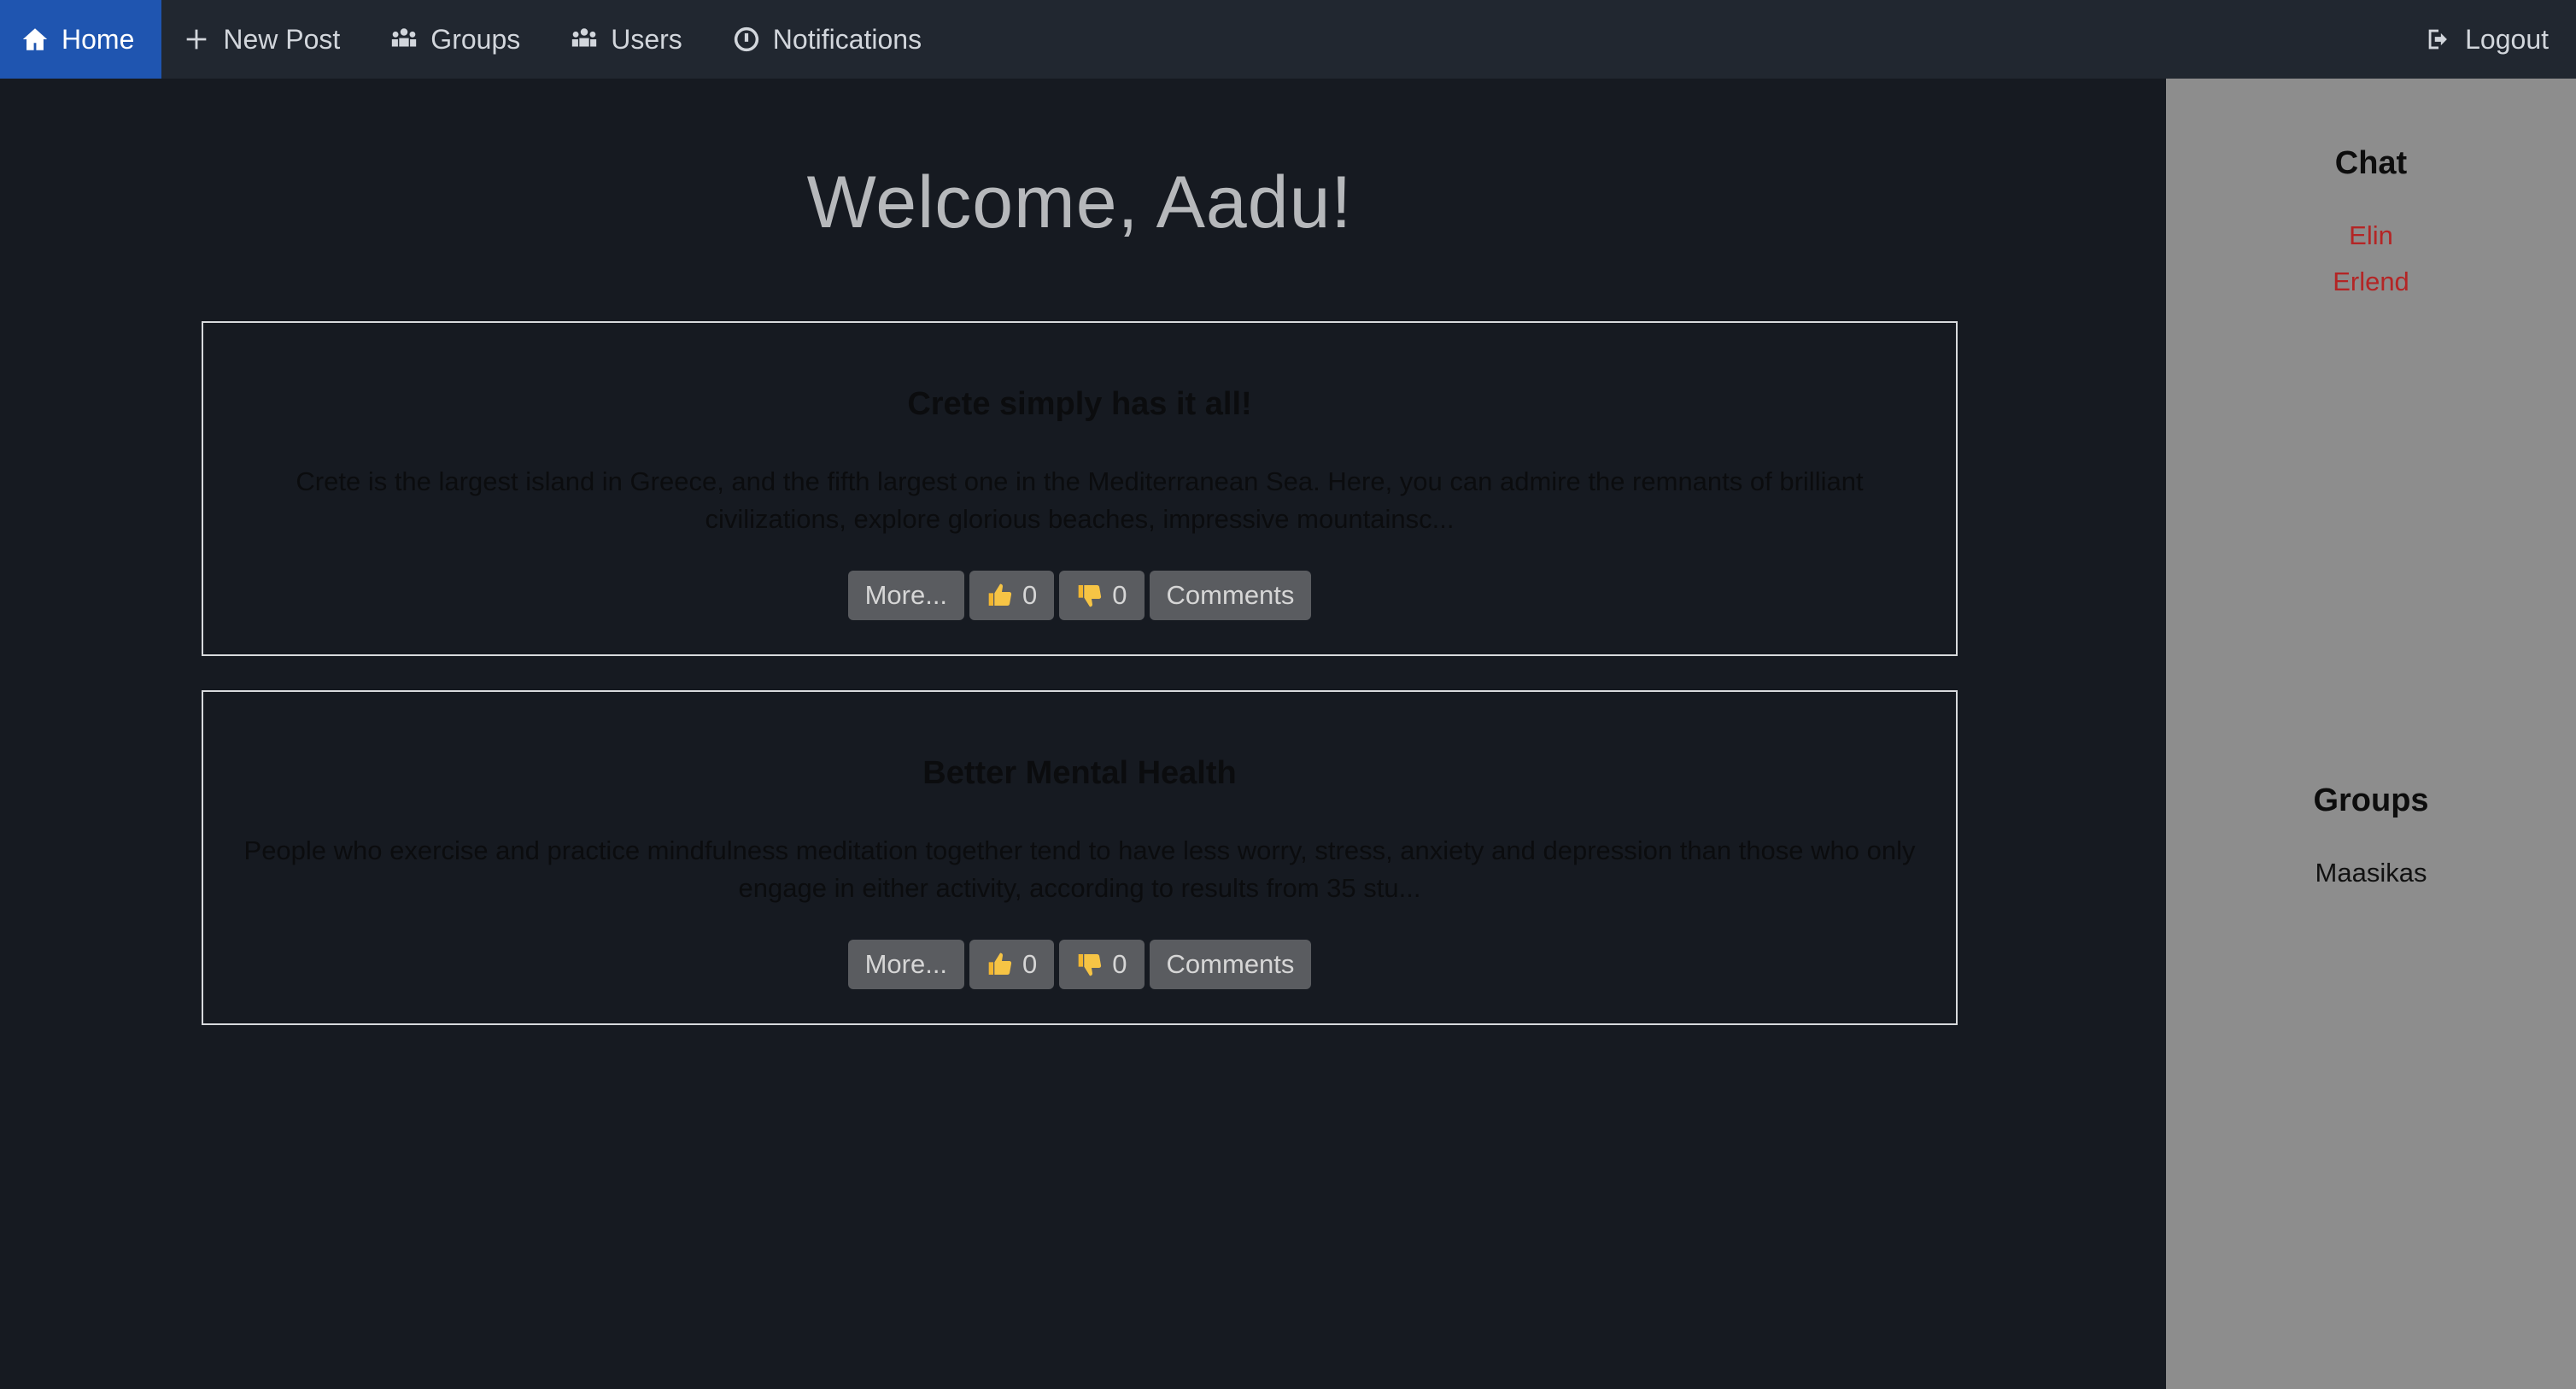 The image size is (2576, 1389). What do you see at coordinates (2371, 800) in the screenshot?
I see `groups-heading: Groups` at bounding box center [2371, 800].